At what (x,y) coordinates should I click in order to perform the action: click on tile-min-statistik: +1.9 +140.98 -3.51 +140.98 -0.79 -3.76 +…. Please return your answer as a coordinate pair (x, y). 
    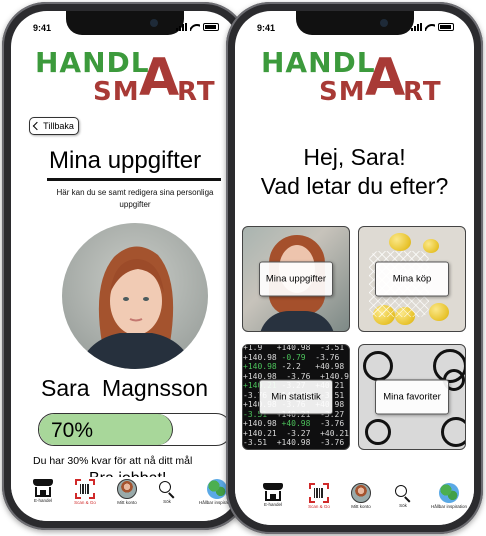
    Looking at the image, I should click on (296, 397).